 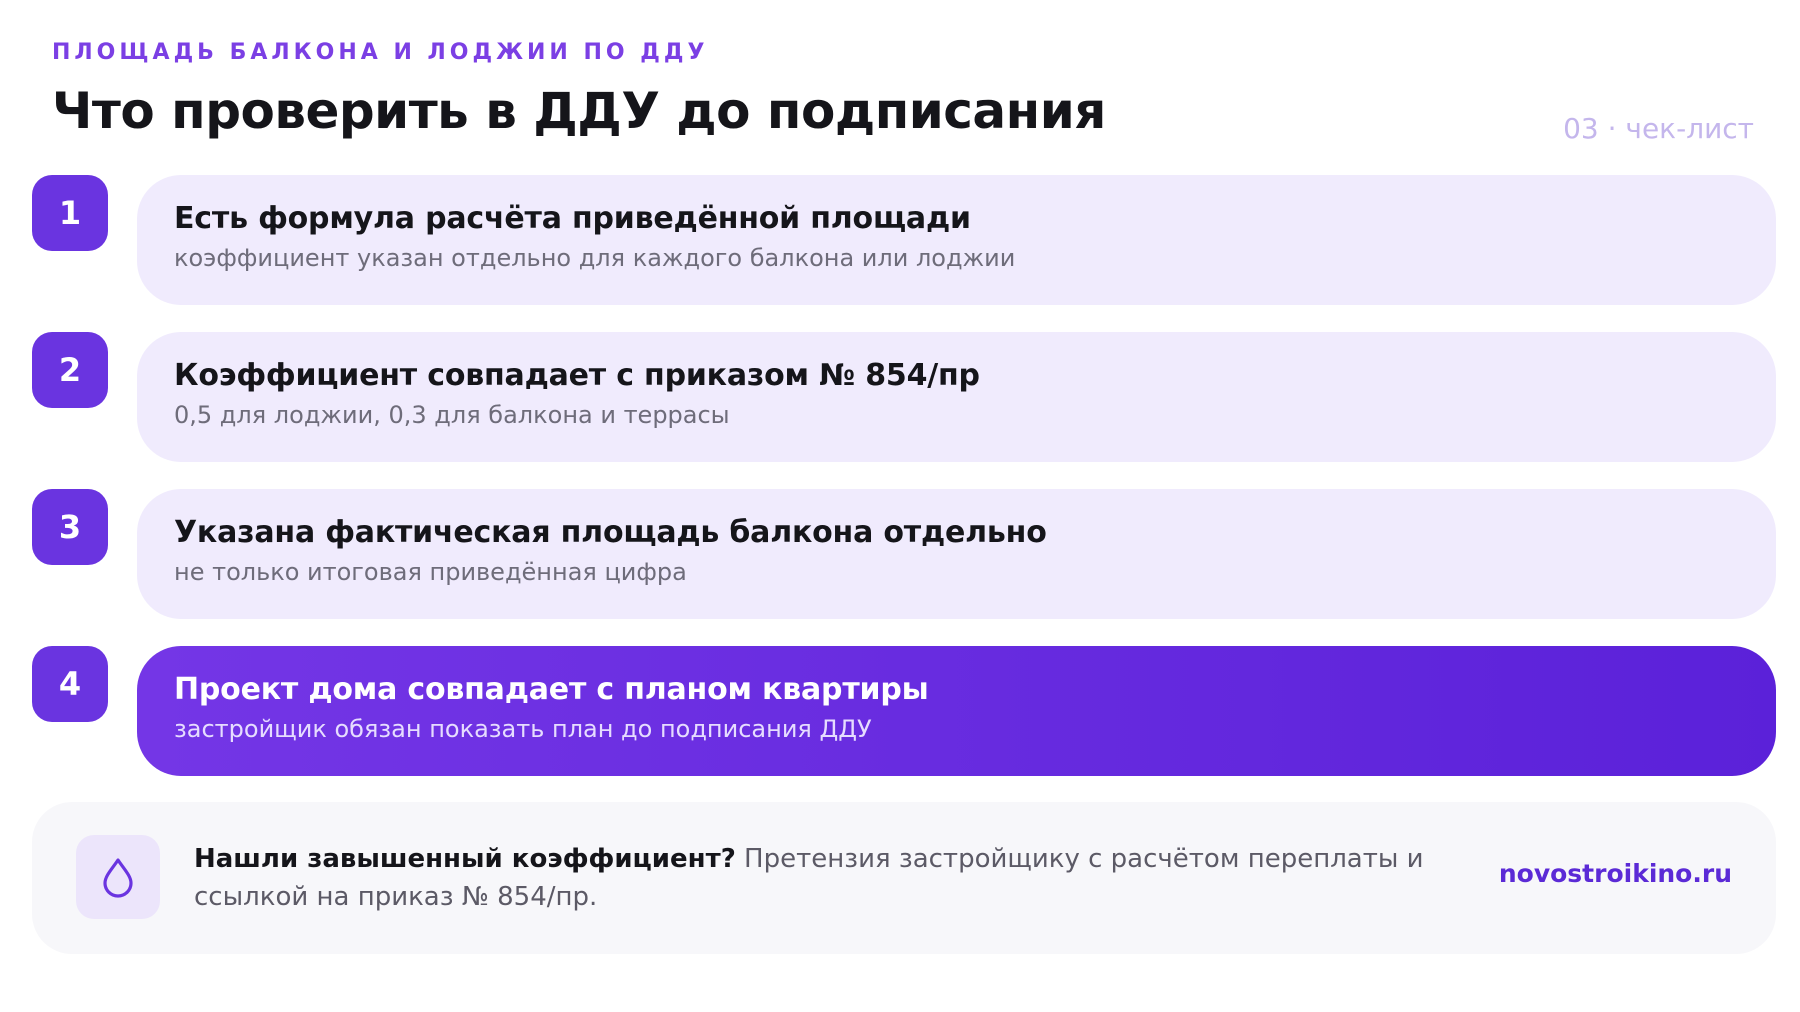 What do you see at coordinates (1615, 873) in the screenshot?
I see `site-link: novostroikino.ru` at bounding box center [1615, 873].